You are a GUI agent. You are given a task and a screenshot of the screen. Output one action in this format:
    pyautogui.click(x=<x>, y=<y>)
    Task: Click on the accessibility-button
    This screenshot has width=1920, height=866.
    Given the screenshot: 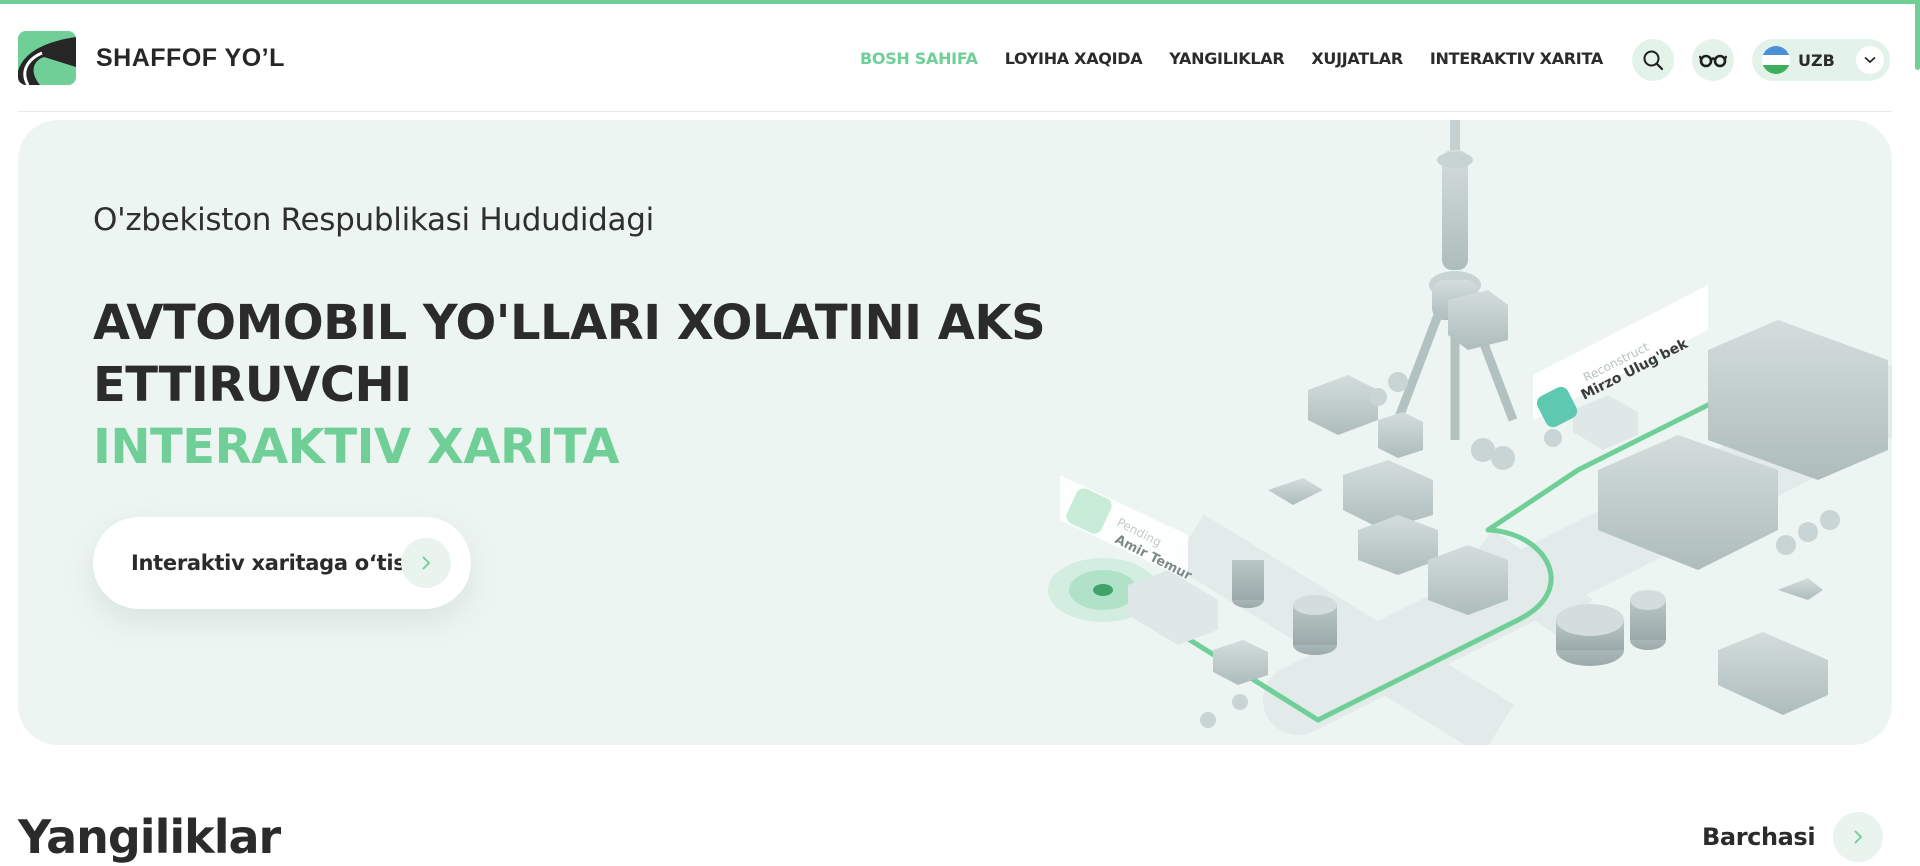 What is the action you would take?
    pyautogui.click(x=1713, y=60)
    